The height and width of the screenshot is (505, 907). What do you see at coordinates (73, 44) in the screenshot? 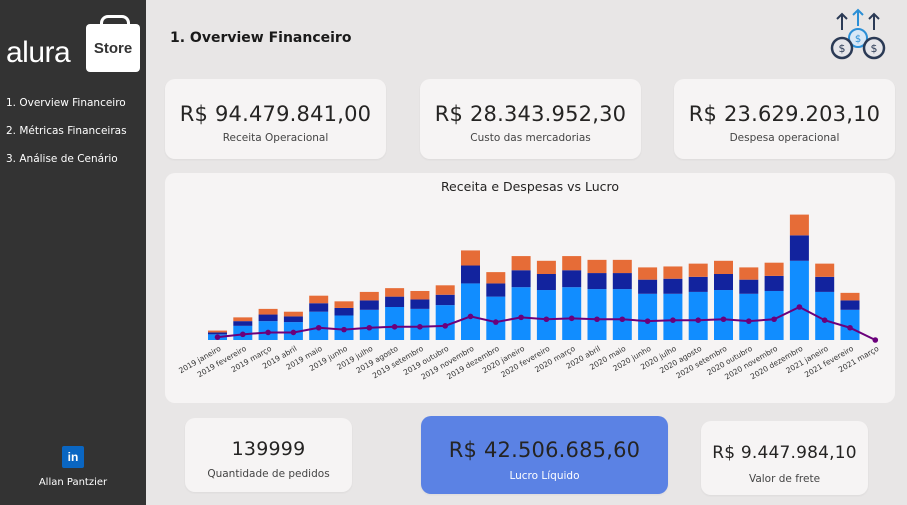
I see `alura-store-logo: alura Store` at bounding box center [73, 44].